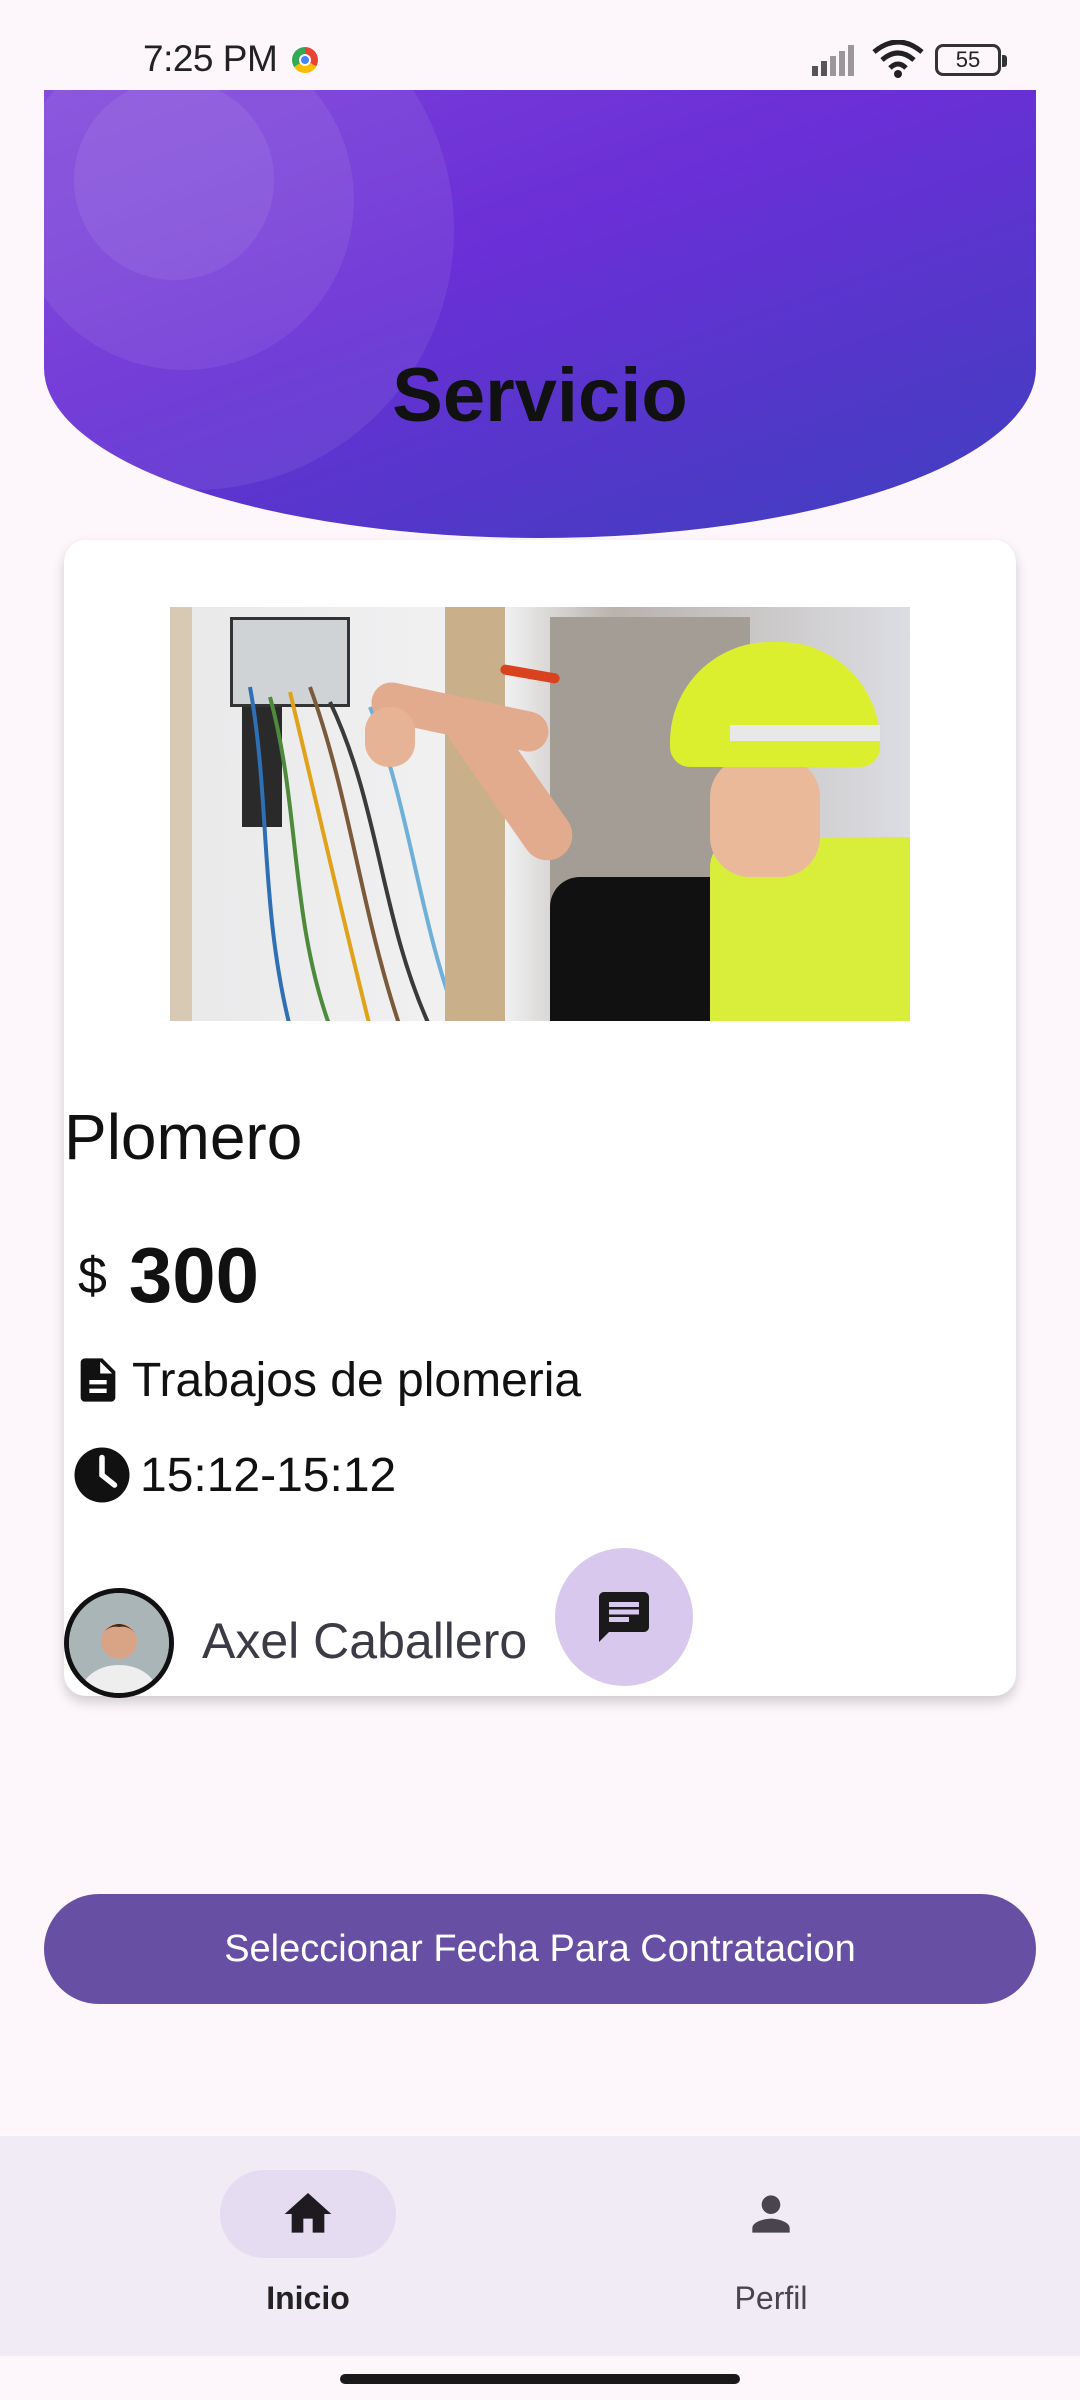 This screenshot has width=1080, height=2400. What do you see at coordinates (210, 58) in the screenshot?
I see `status-time: 7:25 PM` at bounding box center [210, 58].